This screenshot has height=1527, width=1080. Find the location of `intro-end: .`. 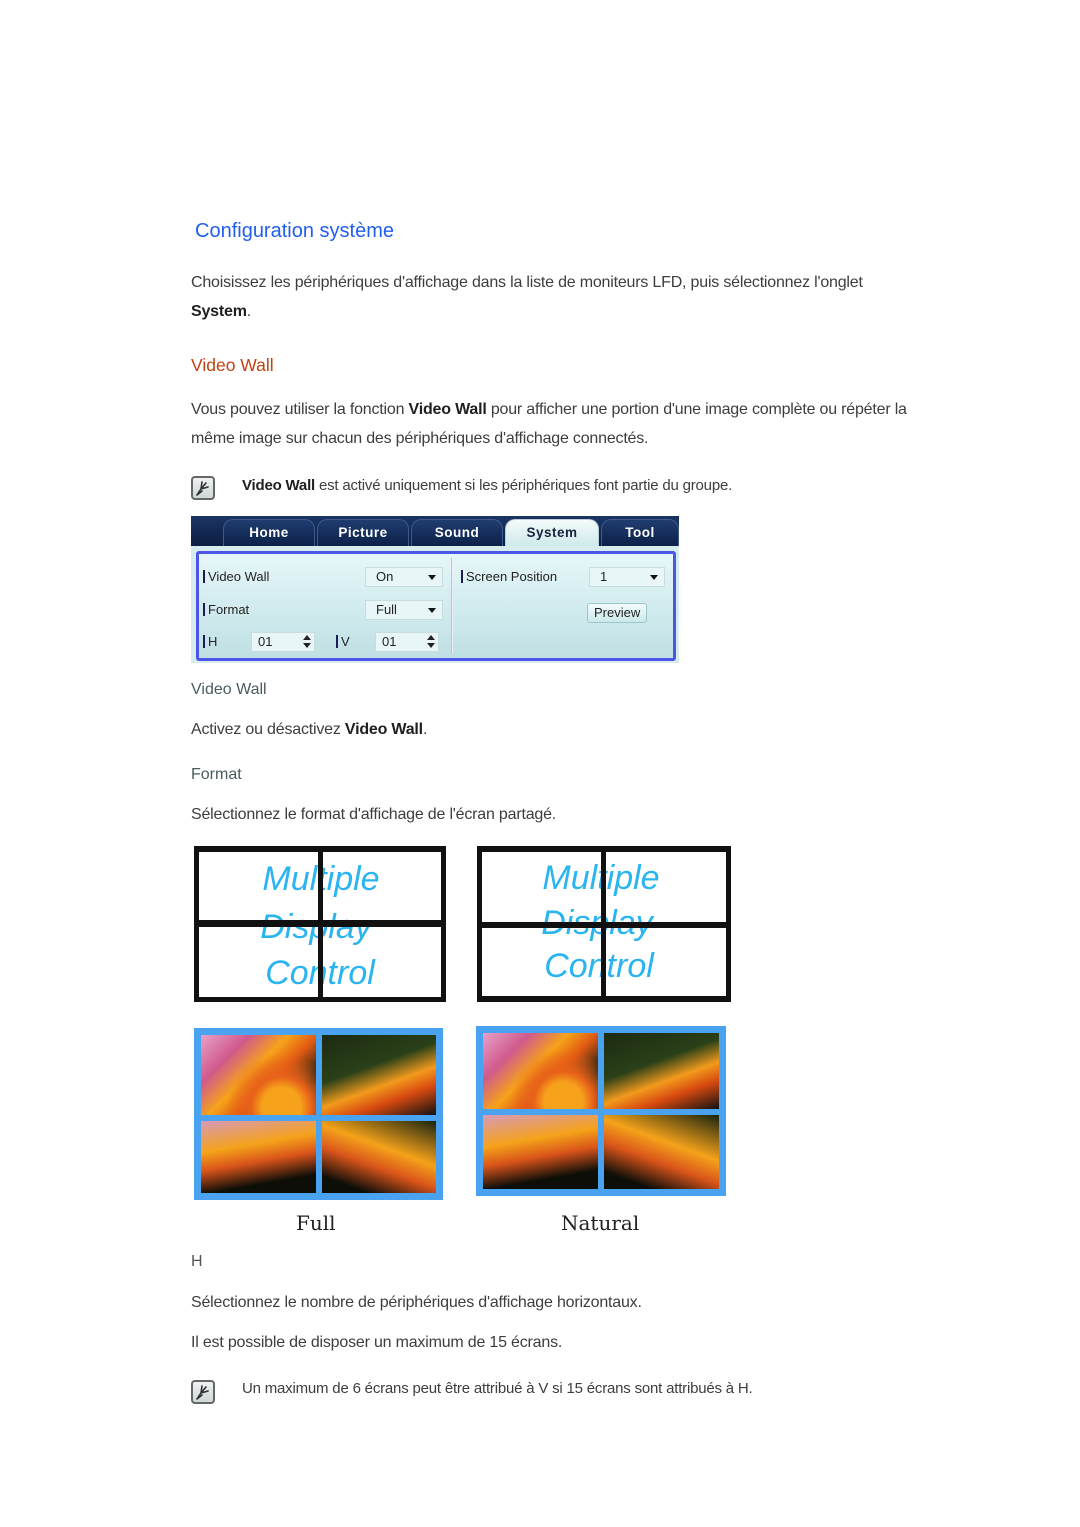

intro-end: . is located at coordinates (248, 311).